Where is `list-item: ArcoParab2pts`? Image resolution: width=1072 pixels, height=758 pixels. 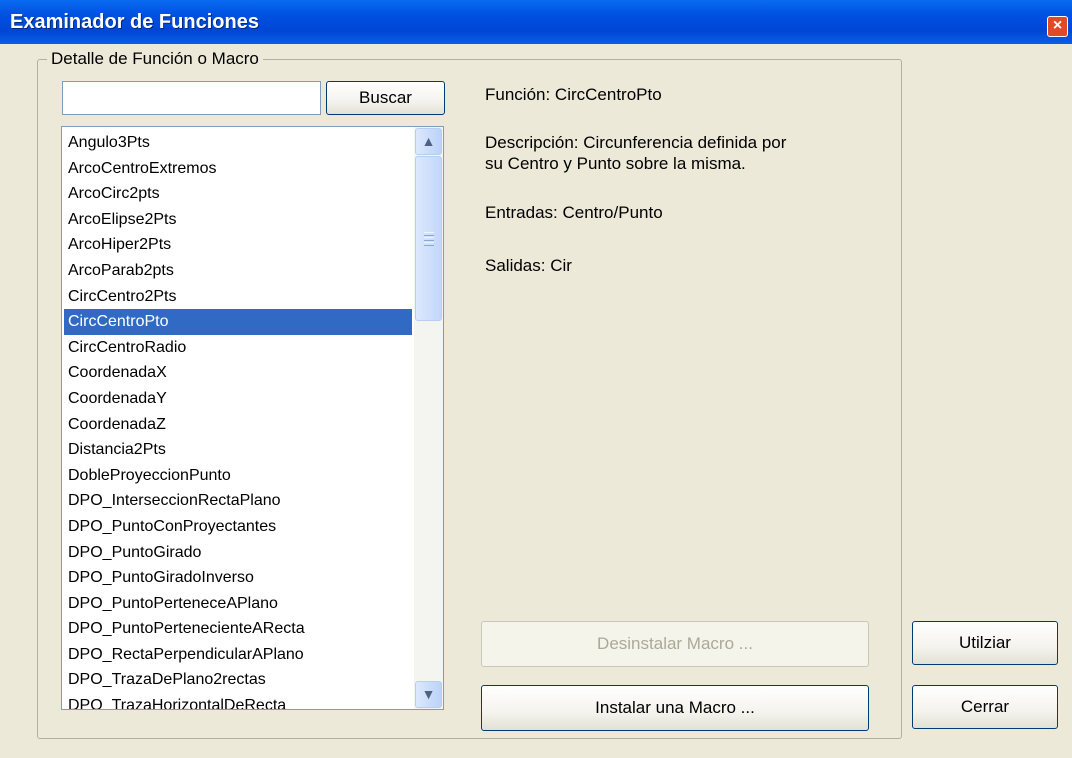 list-item: ArcoParab2pts is located at coordinates (238, 271).